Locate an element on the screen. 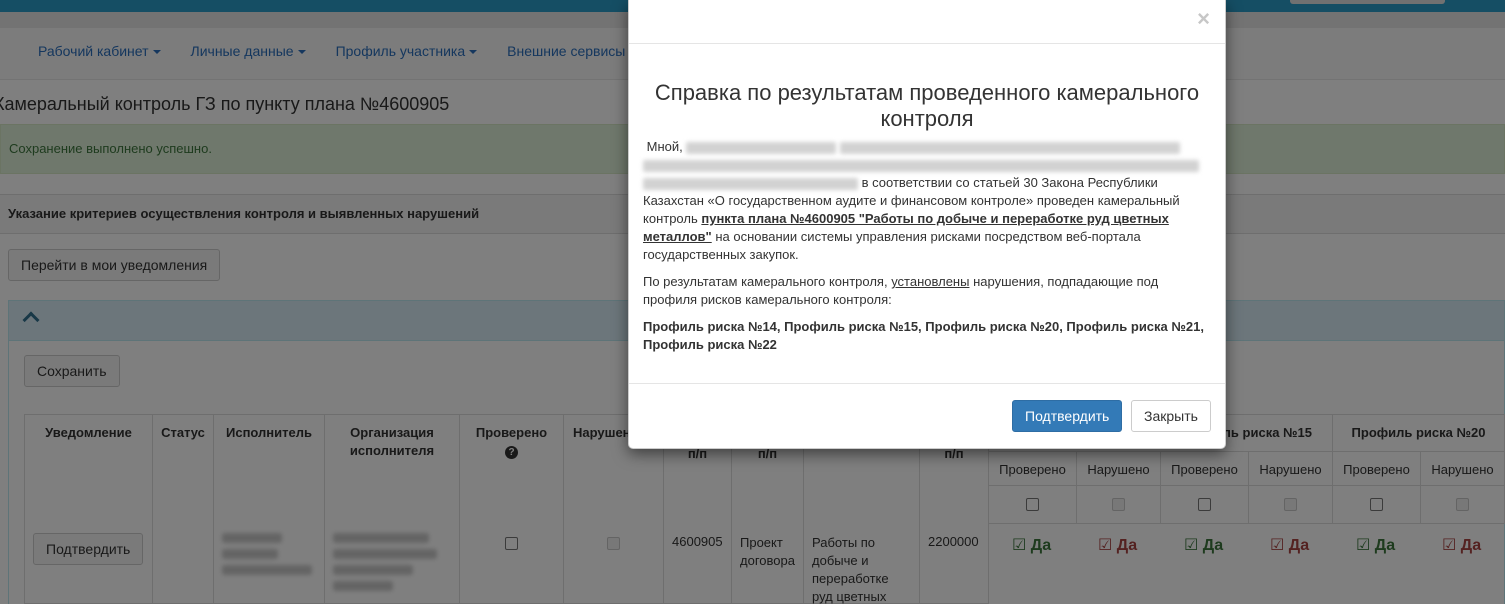  text: По результатам камерального контроля, is located at coordinates (765, 281).